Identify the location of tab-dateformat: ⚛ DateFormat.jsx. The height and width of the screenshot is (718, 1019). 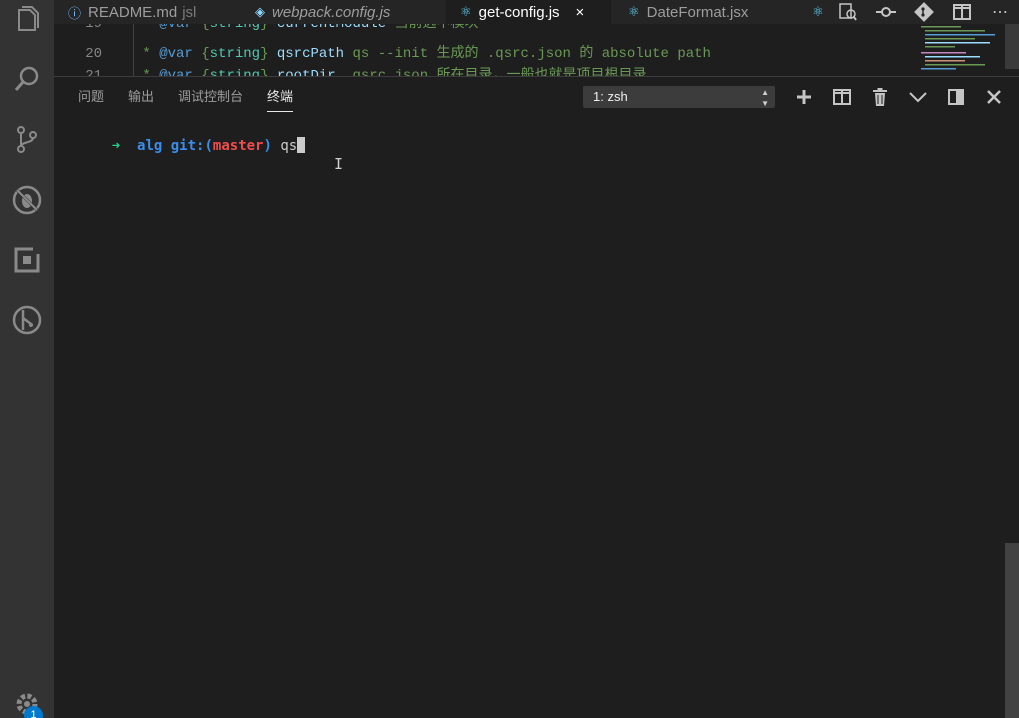
(701, 12).